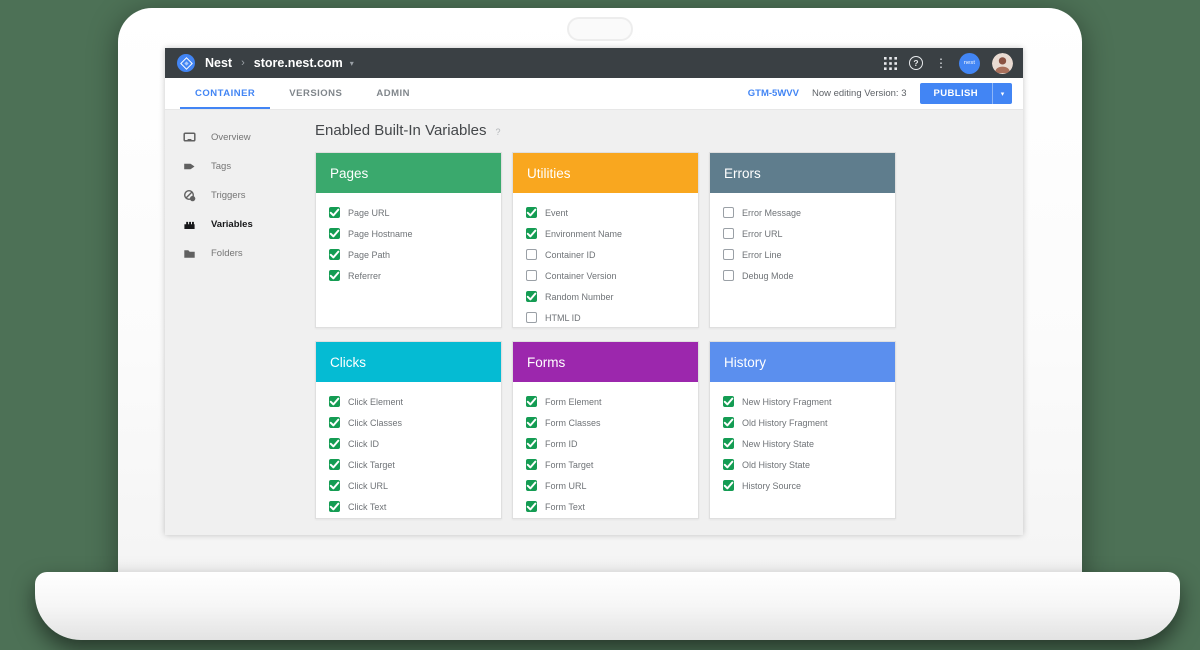 The image size is (1200, 650). What do you see at coordinates (809, 212) in the screenshot?
I see `variable-row: Error Message` at bounding box center [809, 212].